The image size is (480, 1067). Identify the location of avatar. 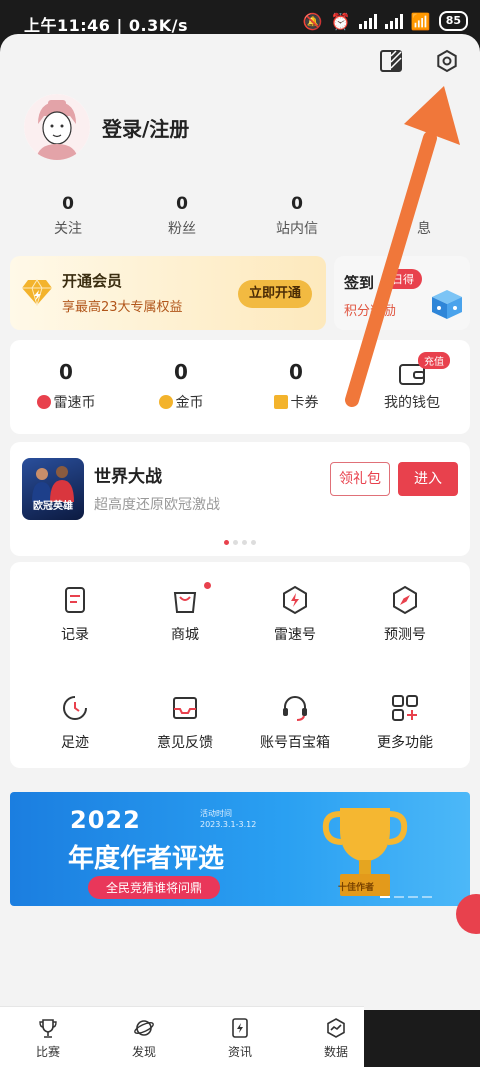
(57, 127).